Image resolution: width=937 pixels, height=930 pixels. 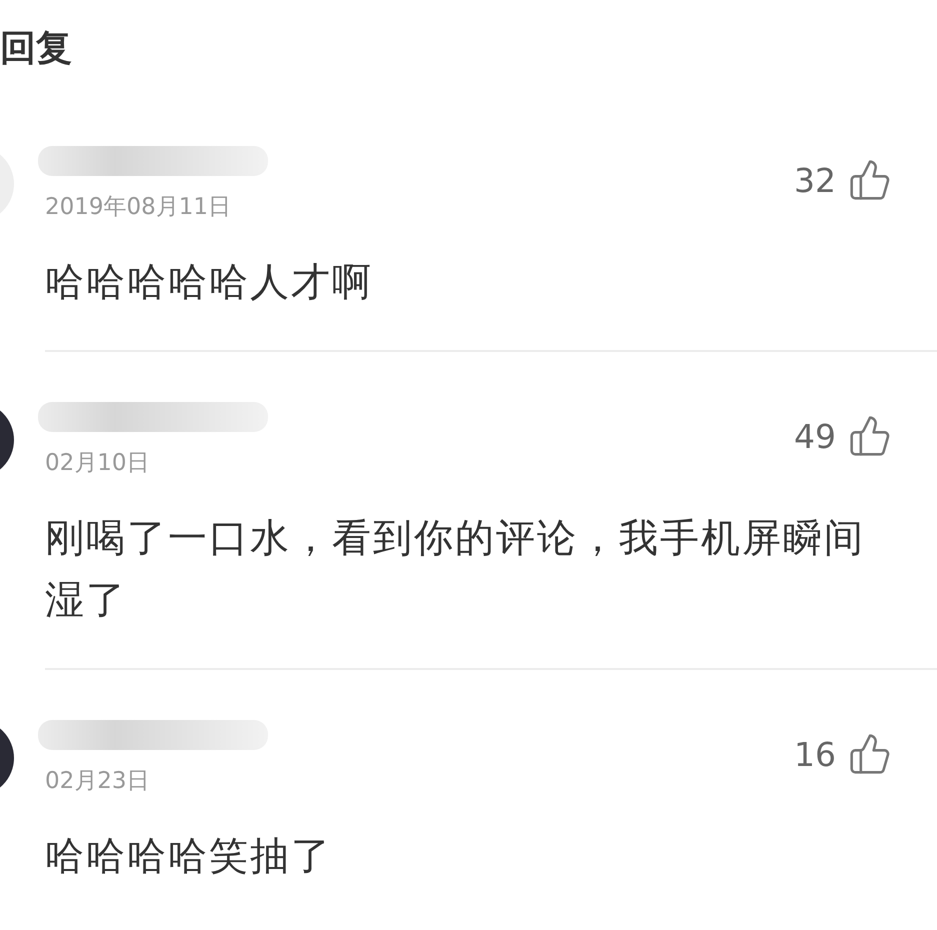 I want to click on comment-date: 2019年08月11日, so click(x=138, y=207).